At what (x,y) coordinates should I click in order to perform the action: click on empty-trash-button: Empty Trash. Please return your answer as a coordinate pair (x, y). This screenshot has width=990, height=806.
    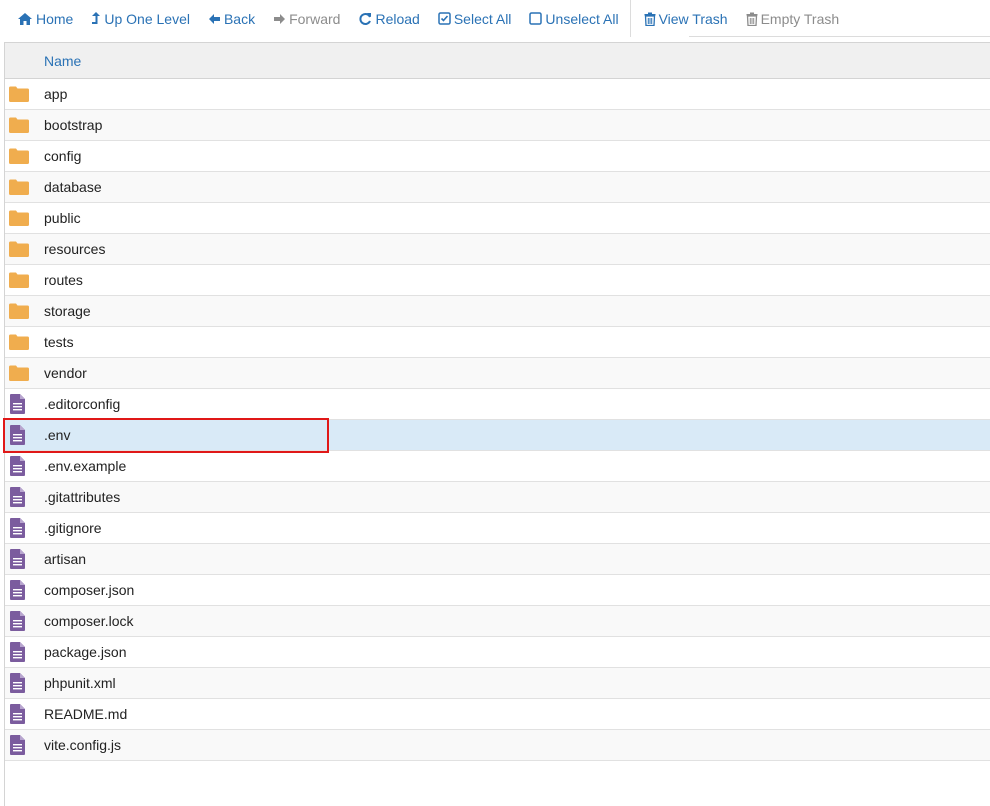
    Looking at the image, I should click on (793, 18).